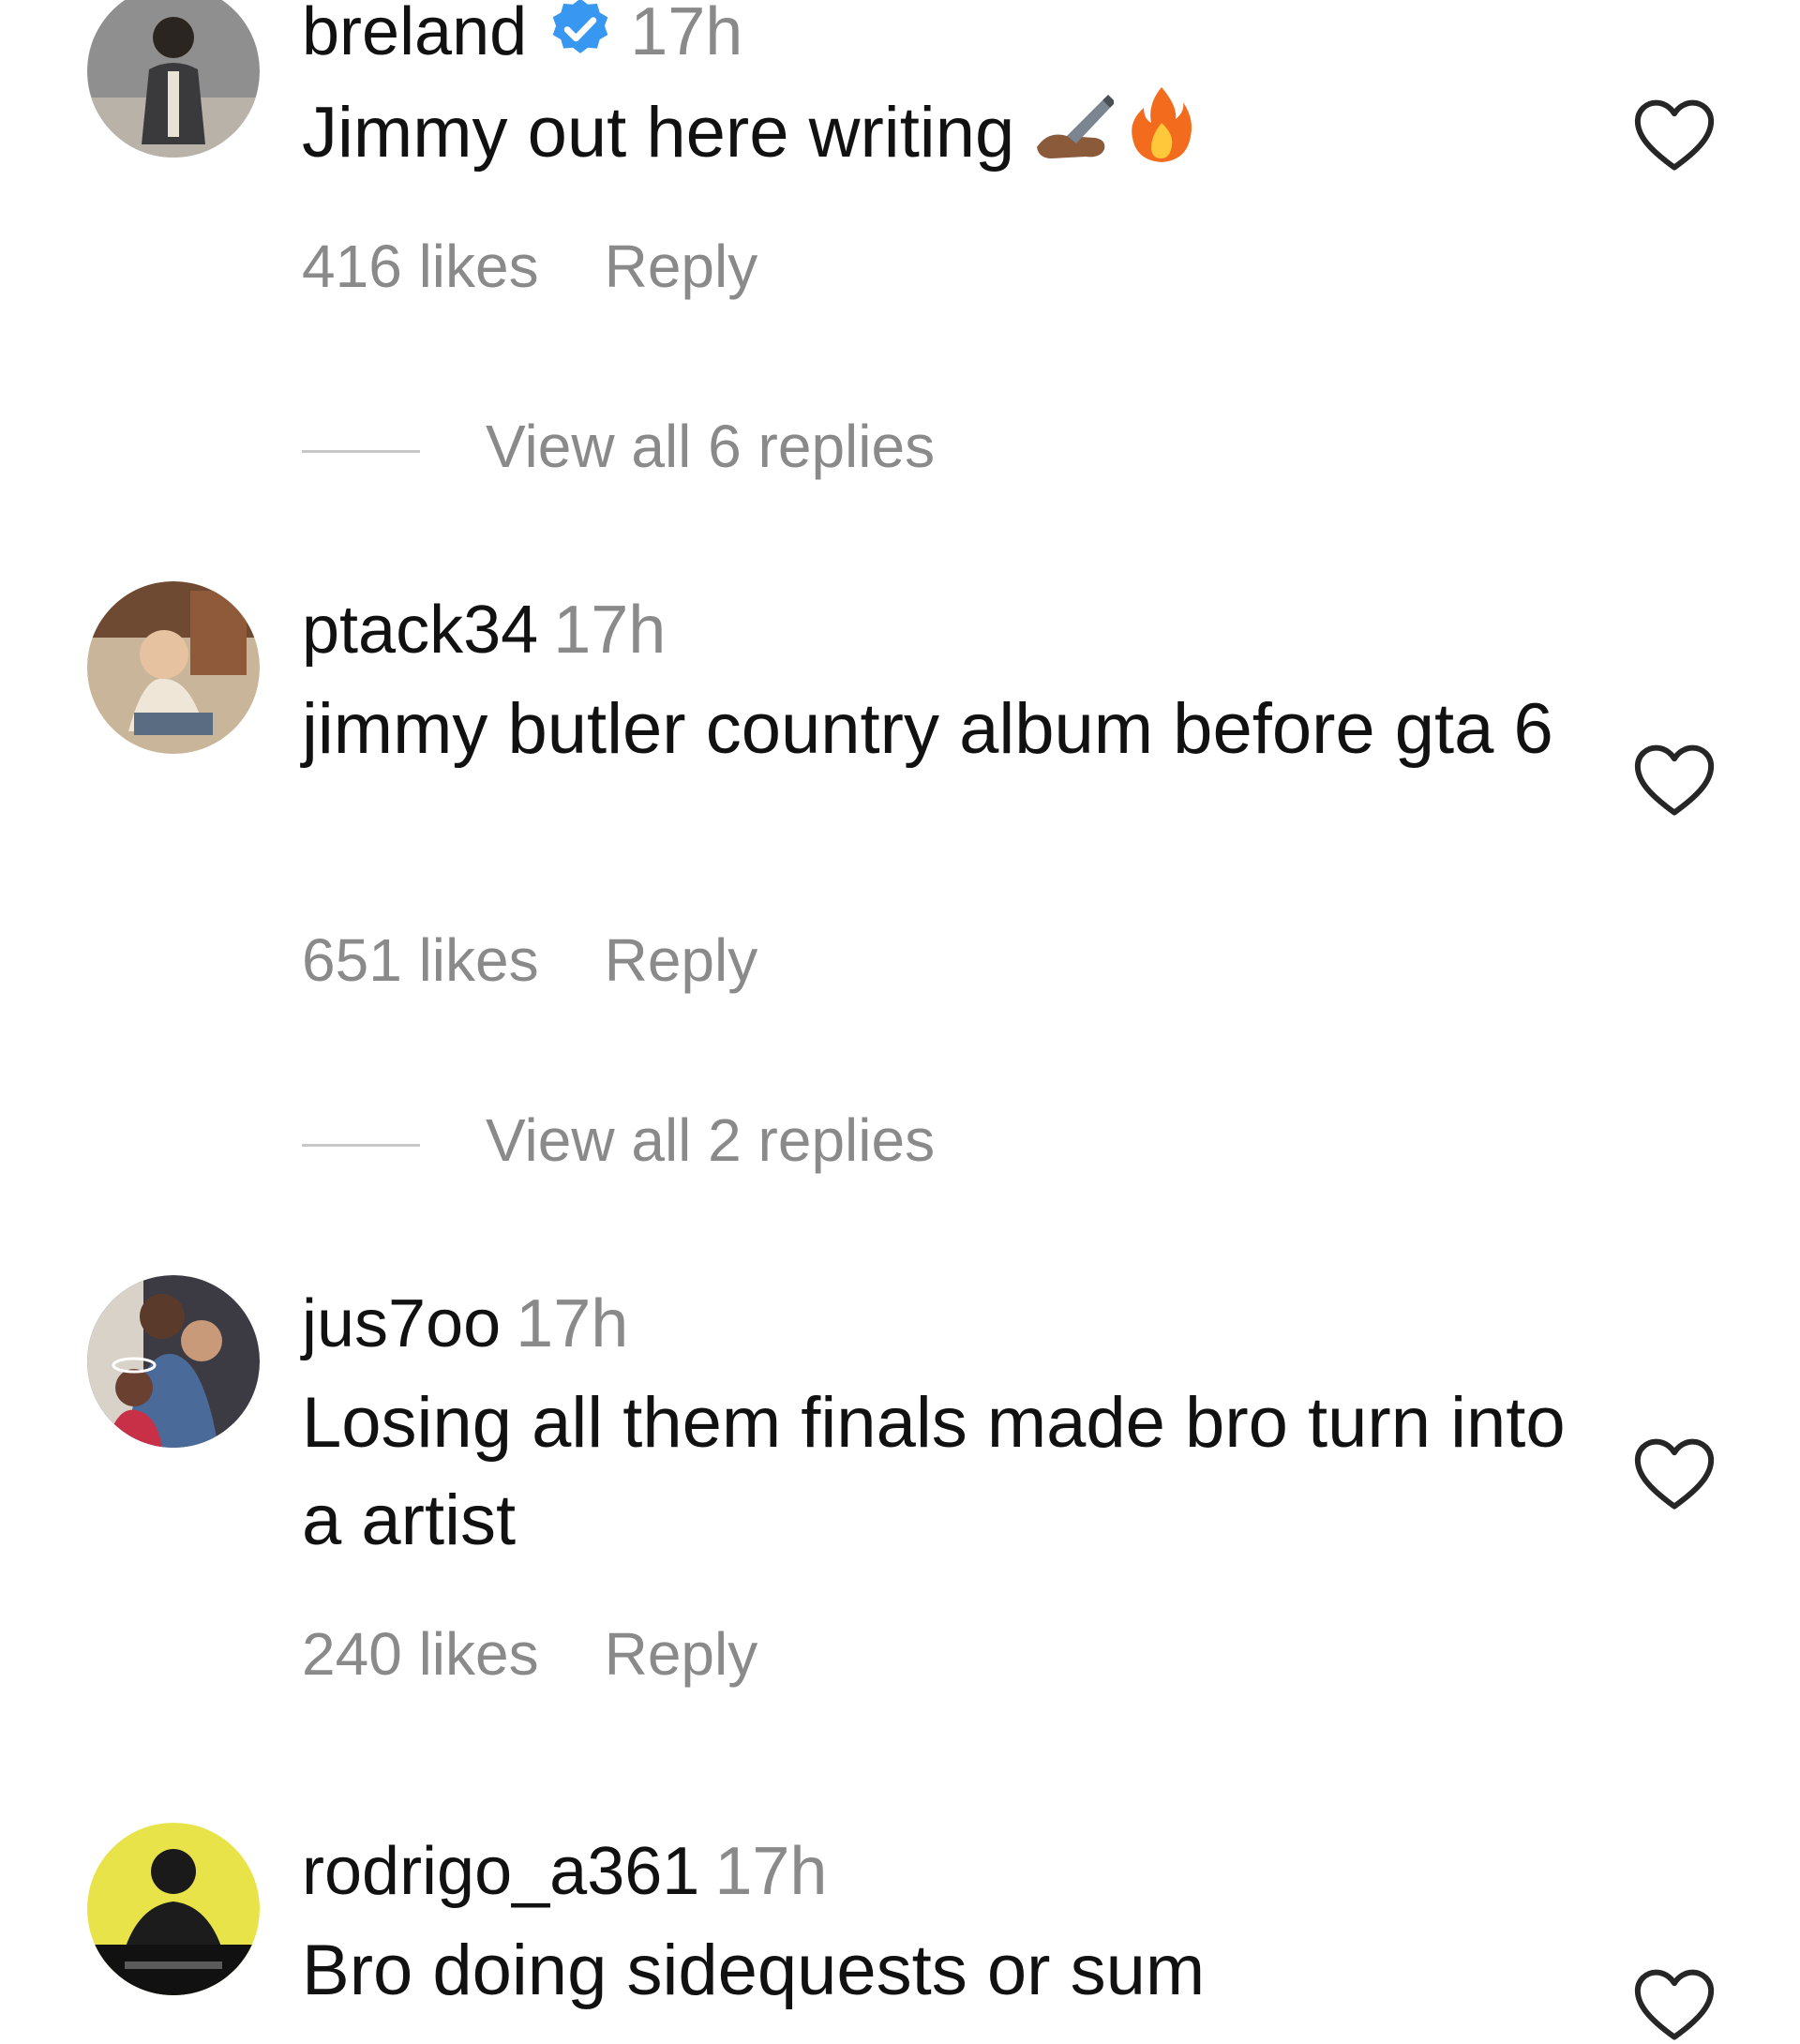  Describe the element at coordinates (754, 1971) in the screenshot. I see `comment-text: Bro doing sidequests or sum` at that location.